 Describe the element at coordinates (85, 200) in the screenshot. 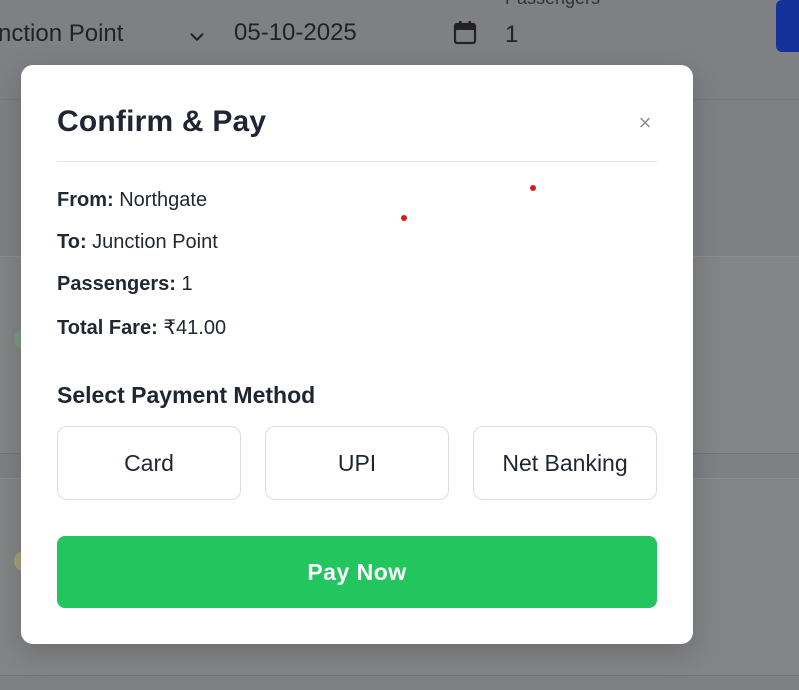

I see `from-label: From:` at that location.